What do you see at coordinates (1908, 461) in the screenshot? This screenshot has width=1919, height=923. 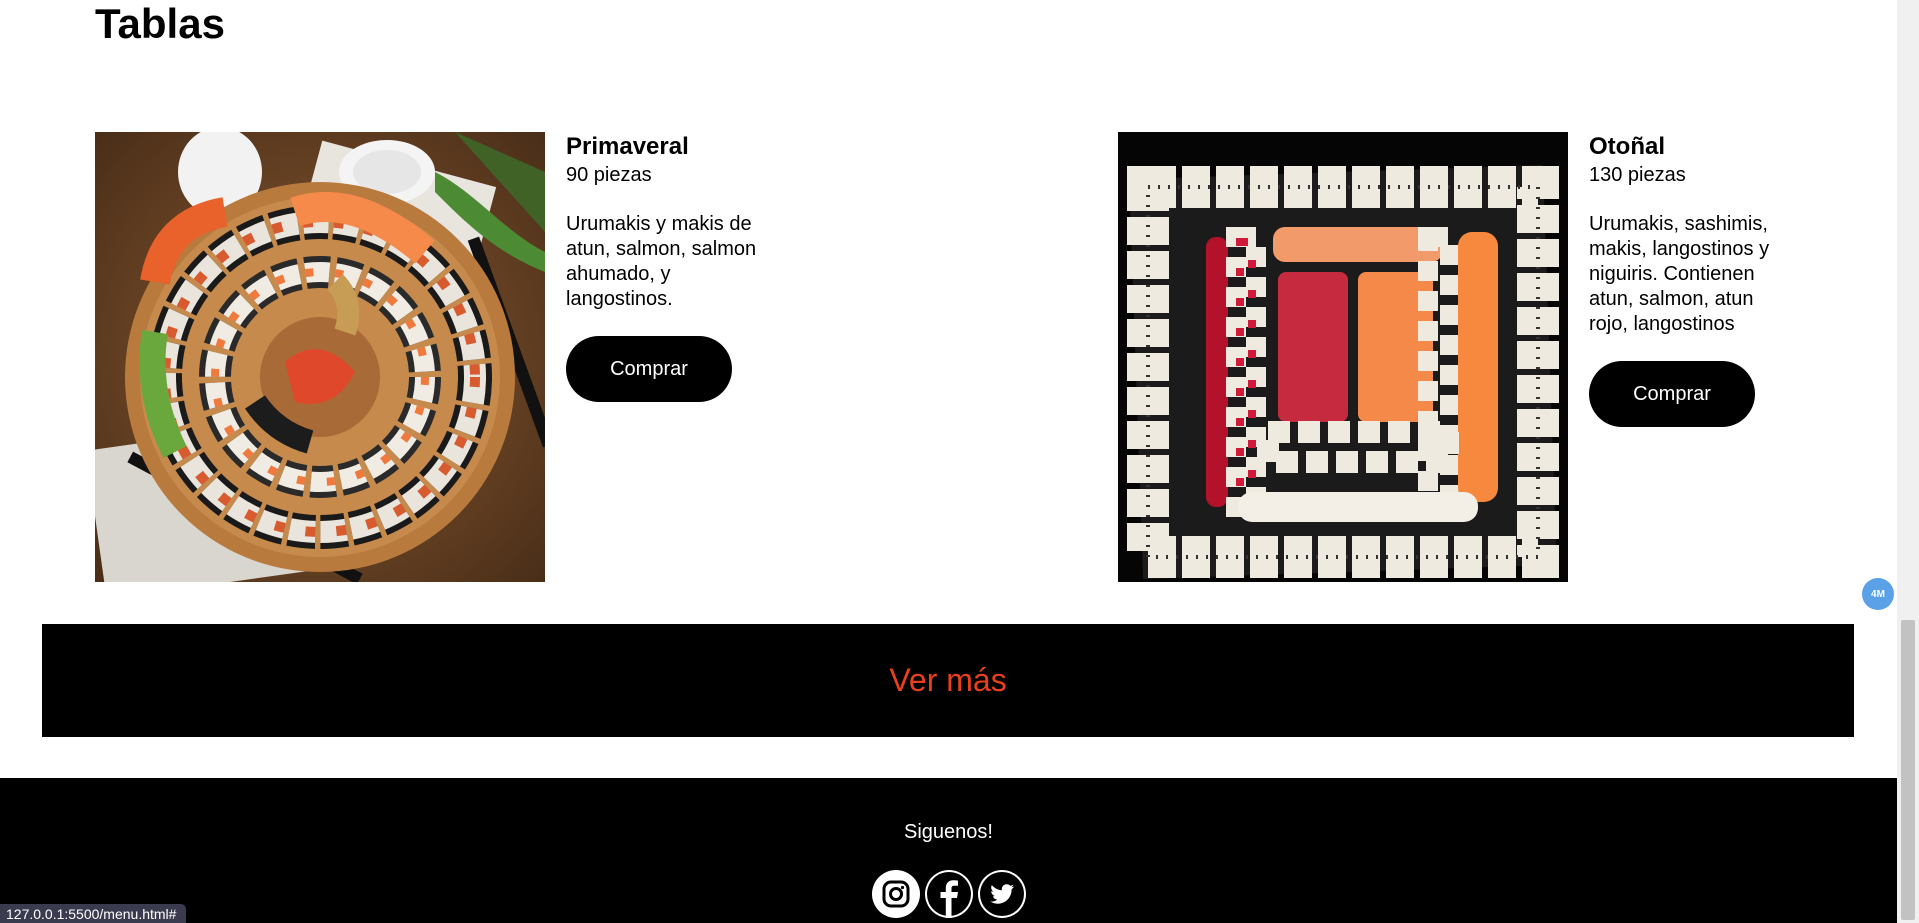 I see `scrollbar` at bounding box center [1908, 461].